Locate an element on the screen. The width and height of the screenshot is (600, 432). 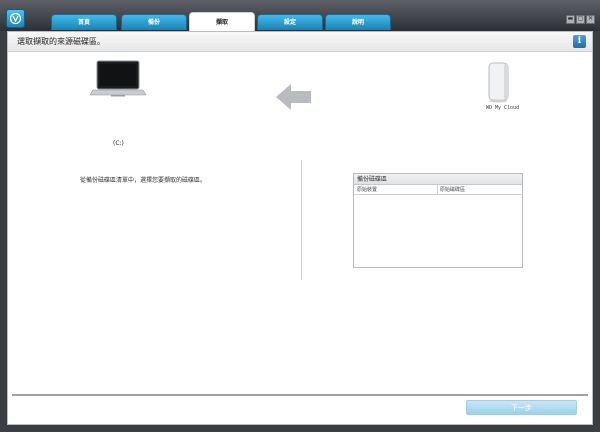
close-button: ✕ is located at coordinates (590, 19).